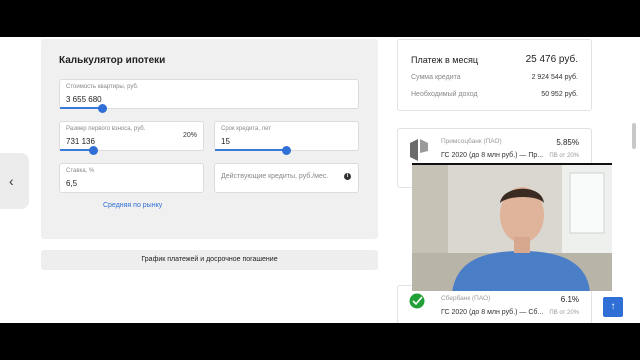  Describe the element at coordinates (286, 150) in the screenshot. I see `loan-term-slider-handle` at that location.